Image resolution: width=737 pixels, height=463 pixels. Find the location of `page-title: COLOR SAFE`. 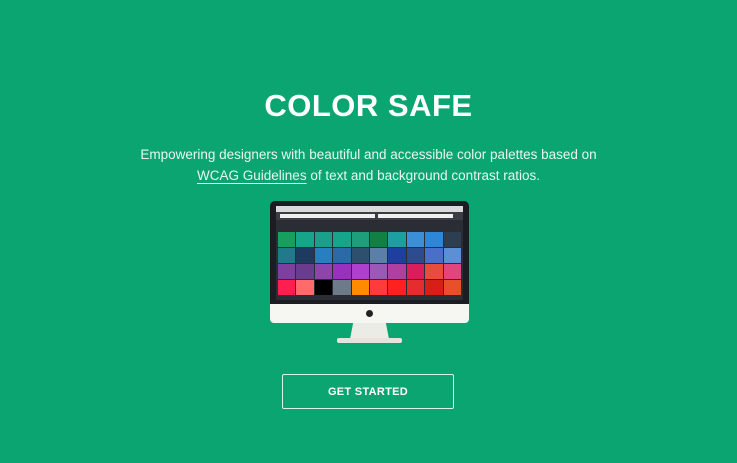

page-title: COLOR SAFE is located at coordinates (368, 105).